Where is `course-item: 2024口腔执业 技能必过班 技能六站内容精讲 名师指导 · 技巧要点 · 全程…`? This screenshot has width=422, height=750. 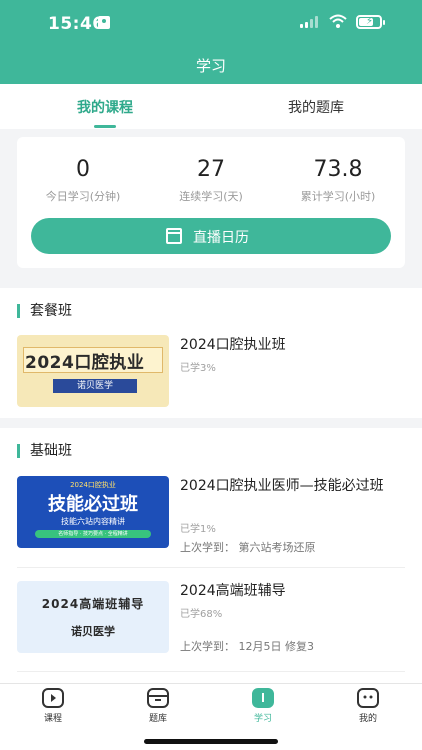
course-item: 2024口腔执业 技能必过班 技能六站内容精讲 名师指导 · 技巧要点 · 全程… is located at coordinates (211, 515).